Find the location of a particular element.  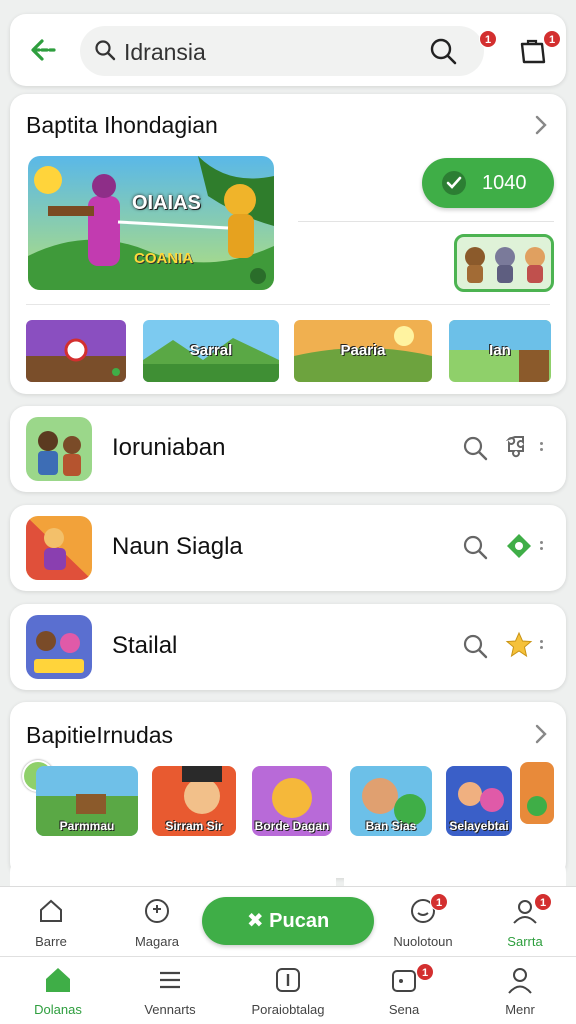

nav-label: Sena is located at coordinates (404, 1009).